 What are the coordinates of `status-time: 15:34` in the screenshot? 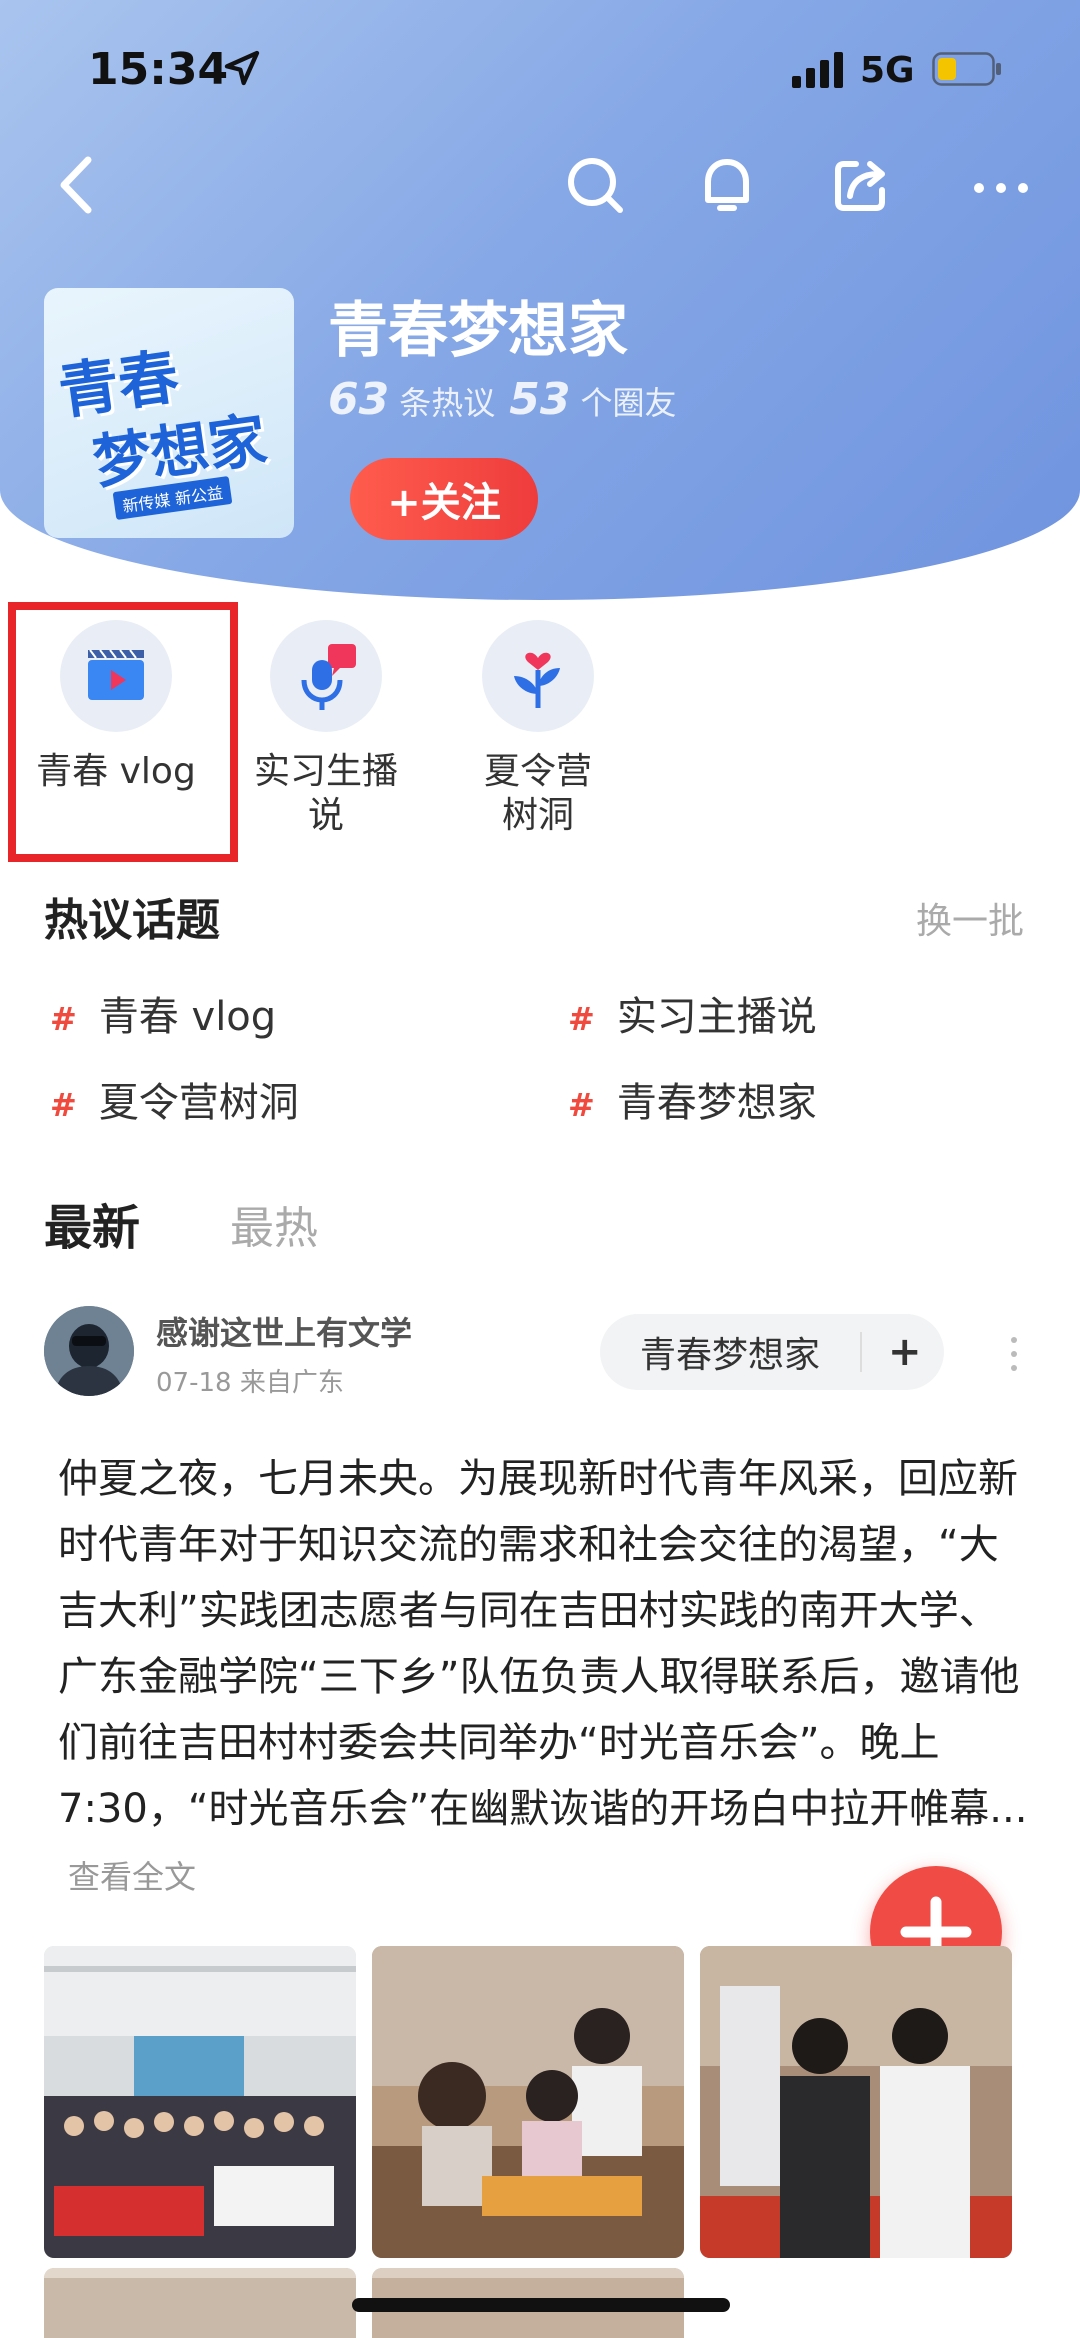 It's located at (158, 69).